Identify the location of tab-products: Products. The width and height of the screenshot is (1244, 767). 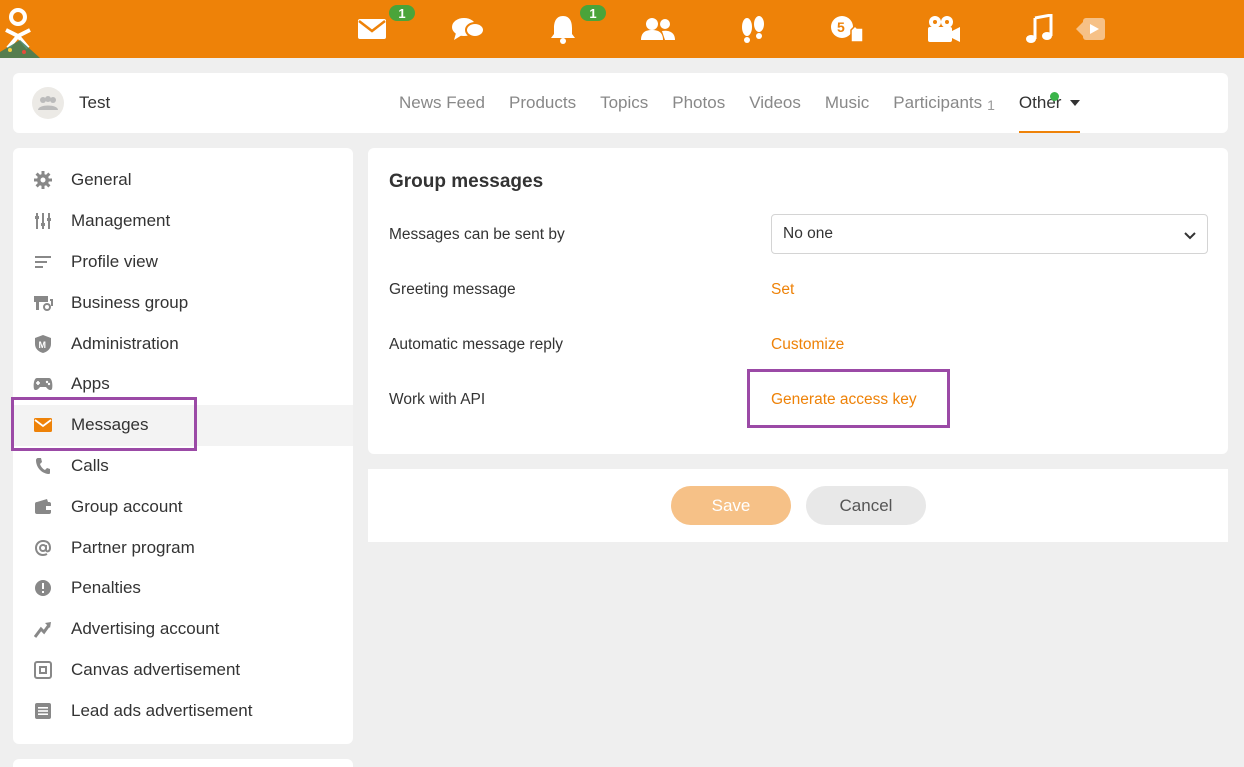
(542, 103).